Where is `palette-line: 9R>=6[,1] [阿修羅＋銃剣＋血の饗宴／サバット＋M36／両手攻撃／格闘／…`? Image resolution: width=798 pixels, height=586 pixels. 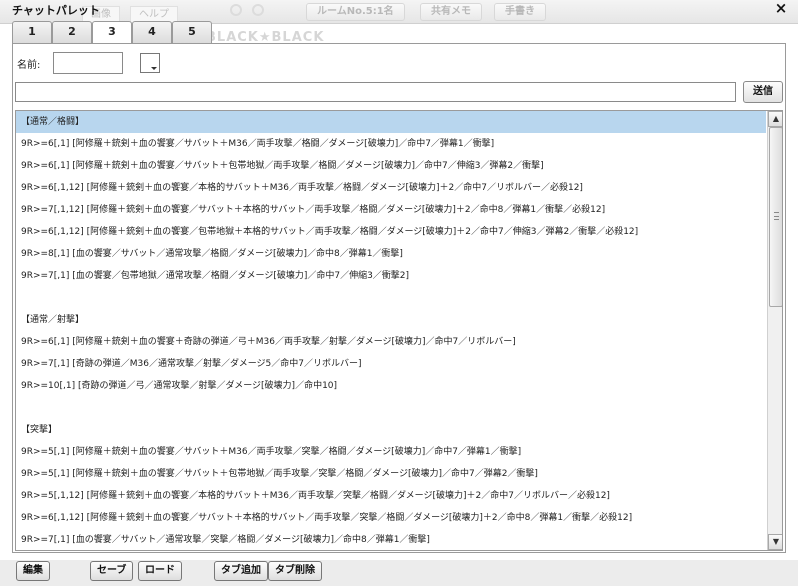 palette-line: 9R>=6[,1] [阿修羅＋銃剣＋血の饗宴／サバット＋M36／両手攻撃／格闘／… is located at coordinates (391, 144).